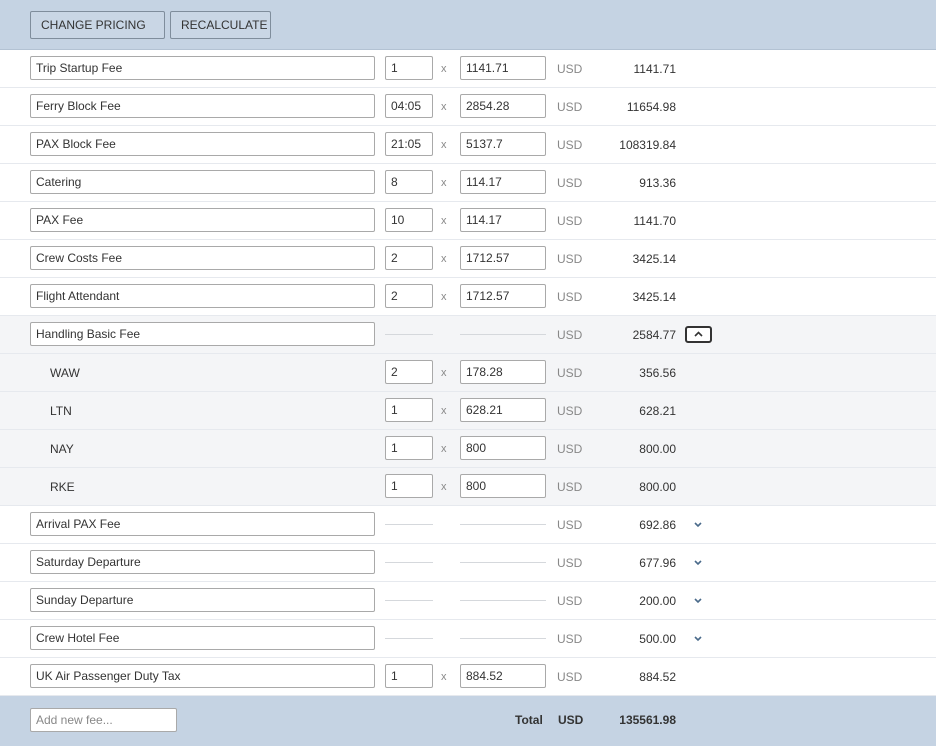  I want to click on fee-row: x USD 884.52, so click(468, 677).